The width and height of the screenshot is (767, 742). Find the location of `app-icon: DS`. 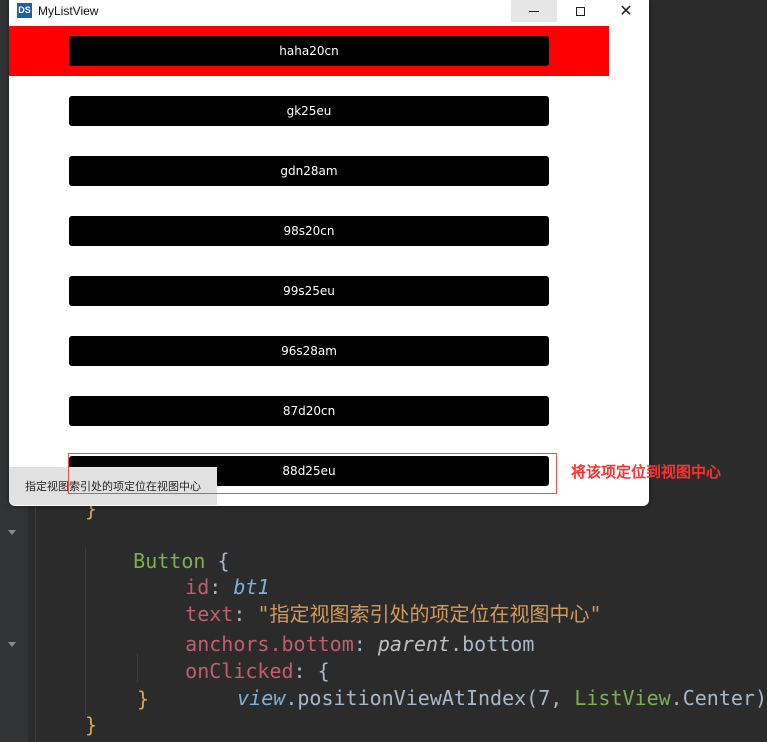

app-icon: DS is located at coordinates (24, 10).